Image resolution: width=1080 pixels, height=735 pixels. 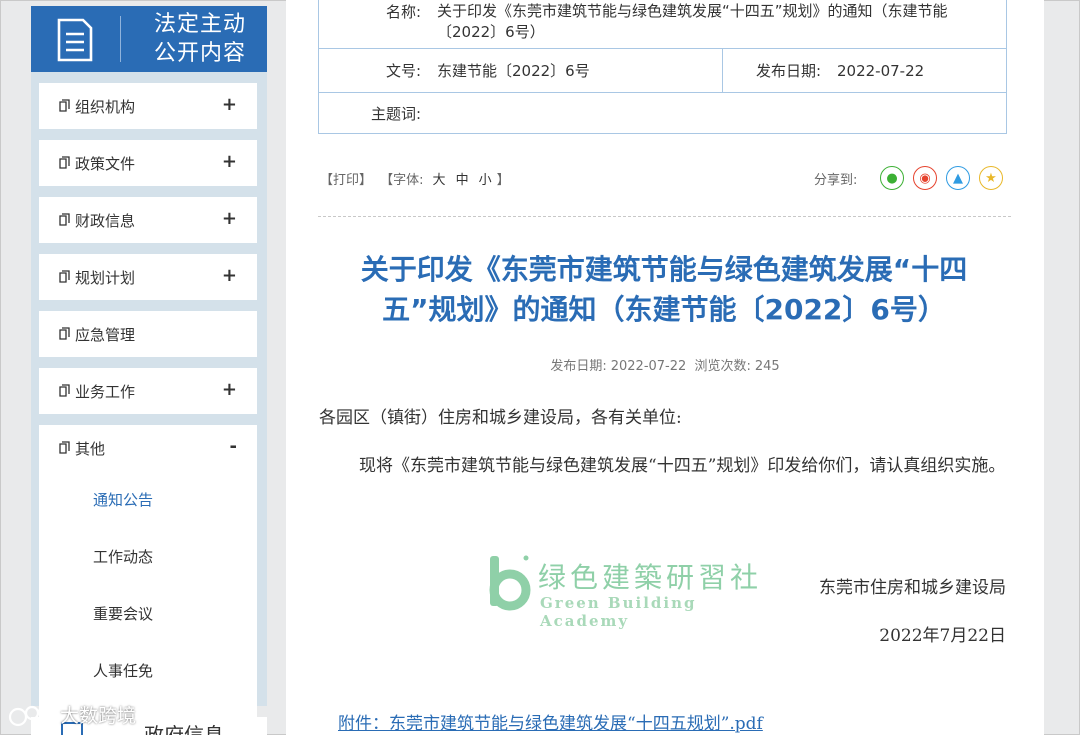 What do you see at coordinates (550, 721) in the screenshot?
I see `attachment-link: 附件：东莞市建筑节能与绿色建筑发展“十四五规划”.pdf` at bounding box center [550, 721].